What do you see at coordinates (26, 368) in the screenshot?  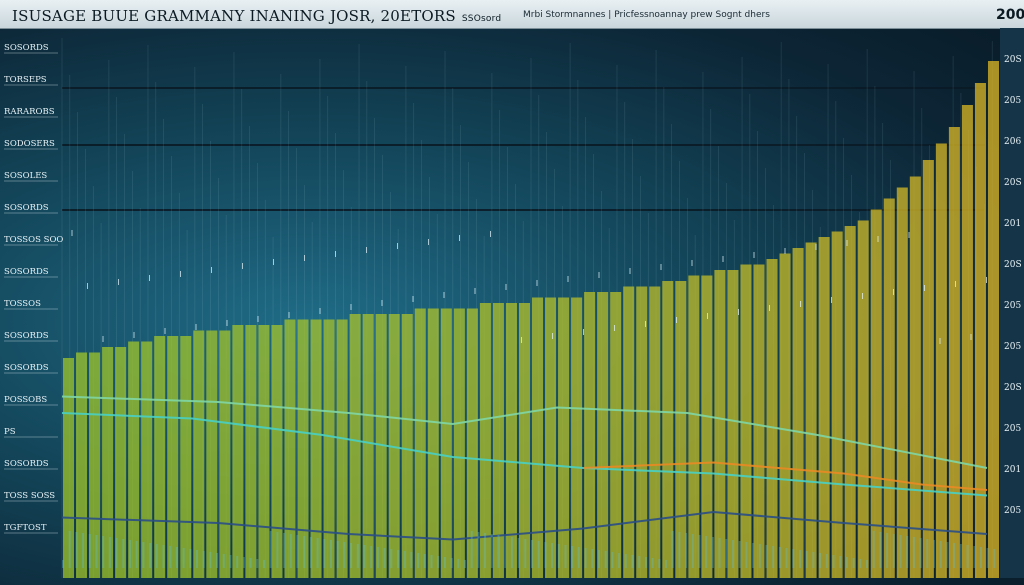 I see `left-axis-label-10: SOSORDS` at bounding box center [26, 368].